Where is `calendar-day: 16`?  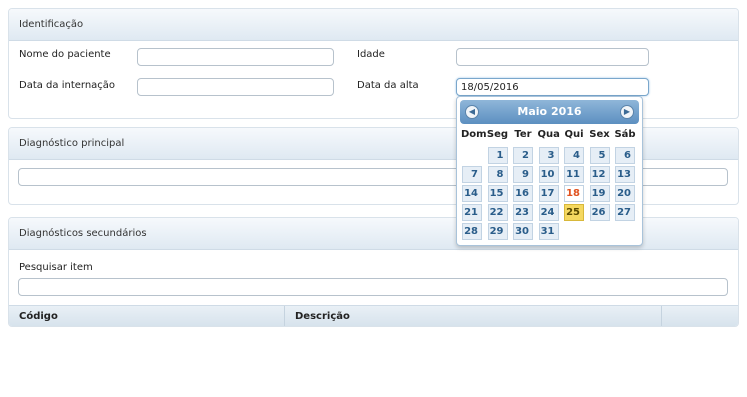
calendar-day: 16 is located at coordinates (523, 193).